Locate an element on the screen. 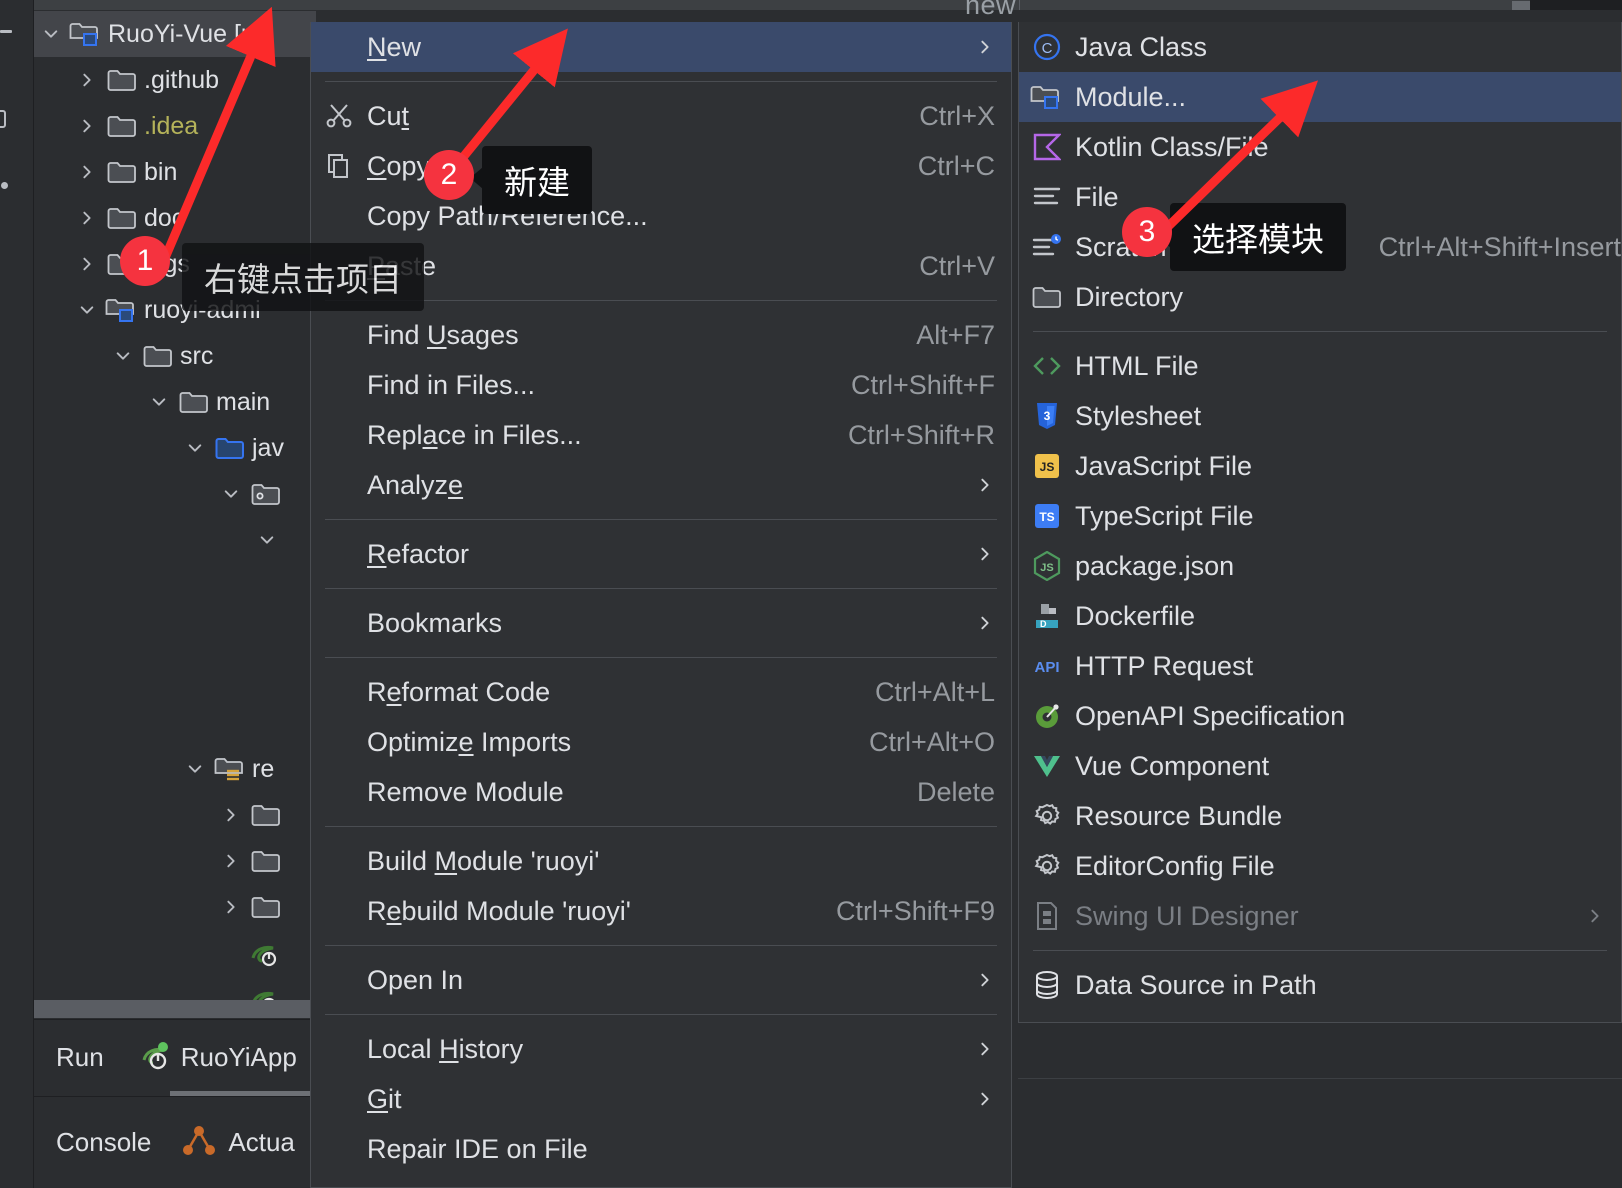 This screenshot has height=1188, width=1622. console-tool-bar: Console Actua is located at coordinates (175, 1142).